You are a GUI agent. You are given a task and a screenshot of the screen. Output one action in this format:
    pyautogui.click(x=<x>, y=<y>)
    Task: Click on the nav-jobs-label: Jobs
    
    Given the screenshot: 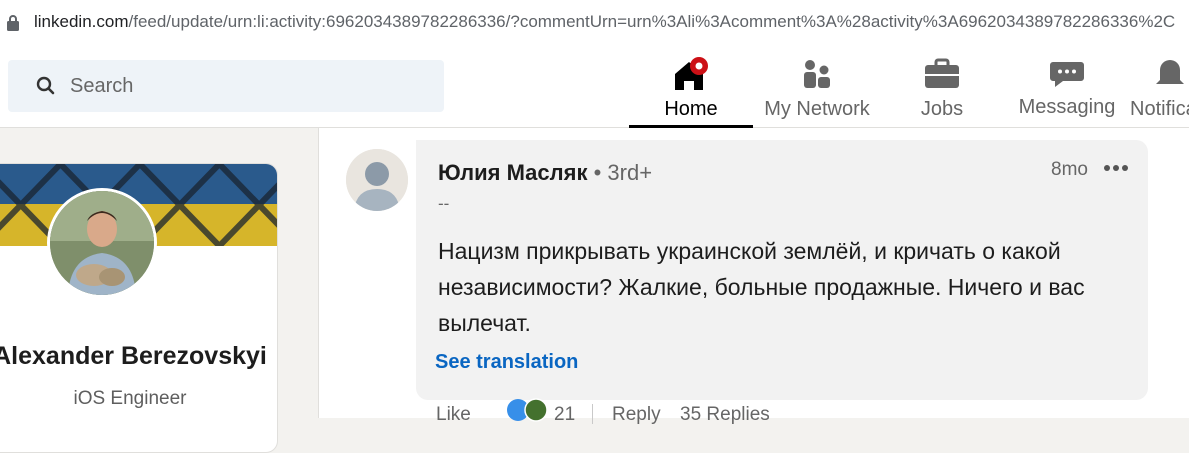 What is the action you would take?
    pyautogui.click(x=942, y=109)
    